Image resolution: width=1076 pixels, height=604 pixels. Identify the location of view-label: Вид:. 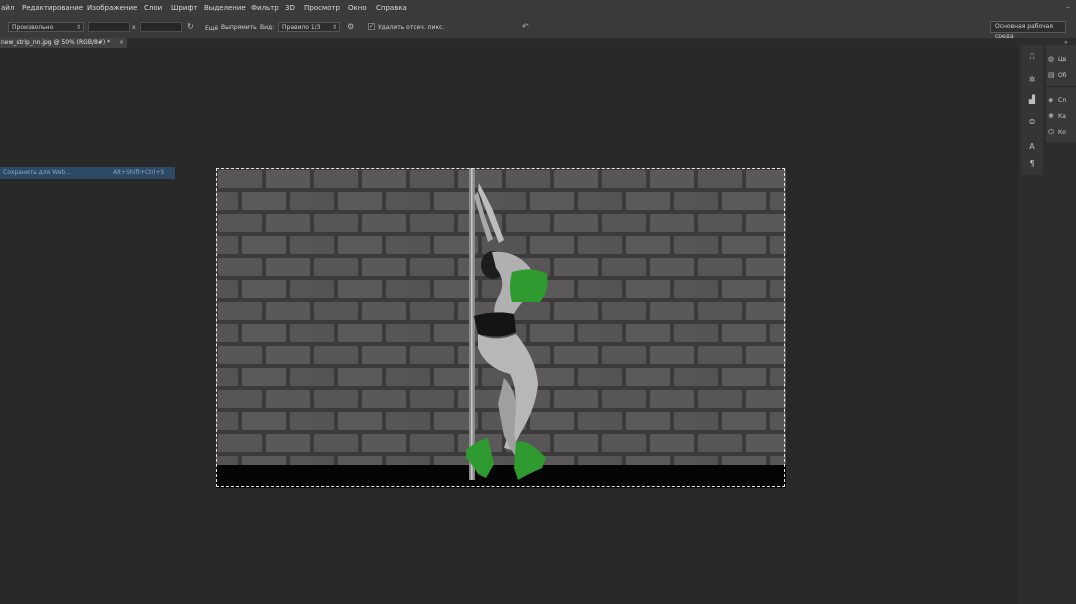
(267, 27).